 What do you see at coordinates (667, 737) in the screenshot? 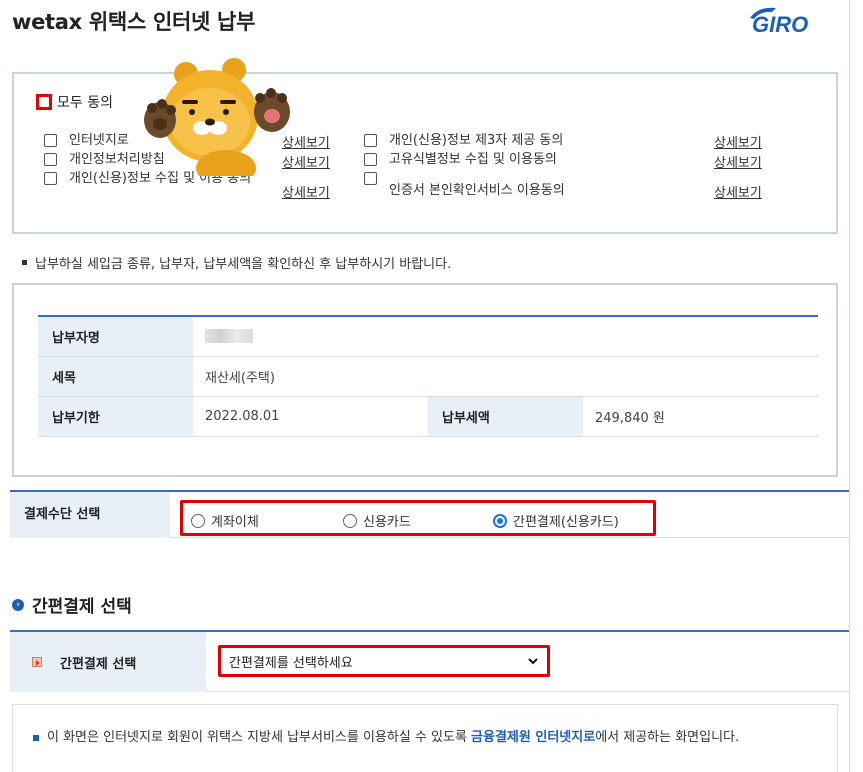
I see `bottom-notice-text-end: 에서 제공하는 화면입니다.` at bounding box center [667, 737].